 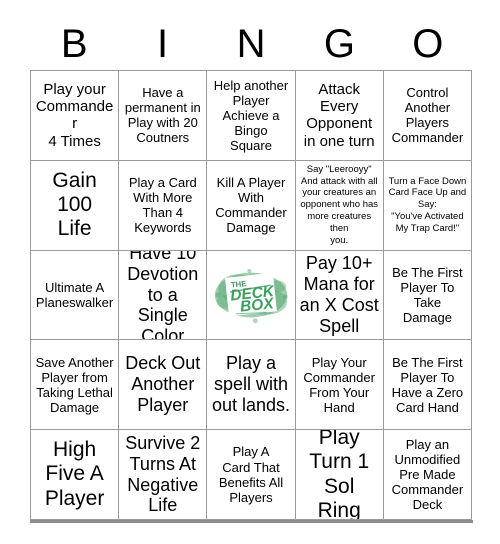 I want to click on bingo-square-b3: Ultimate A Planeswalker, so click(x=75, y=295).